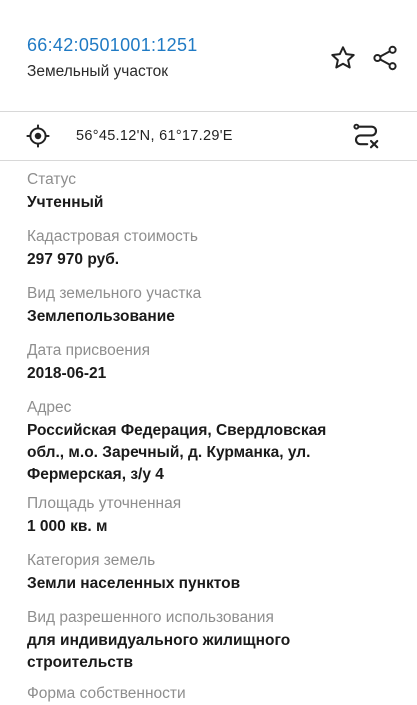 The height and width of the screenshot is (705, 417). What do you see at coordinates (150, 617) in the screenshot?
I see `field-label: Вид разрешенного использования` at bounding box center [150, 617].